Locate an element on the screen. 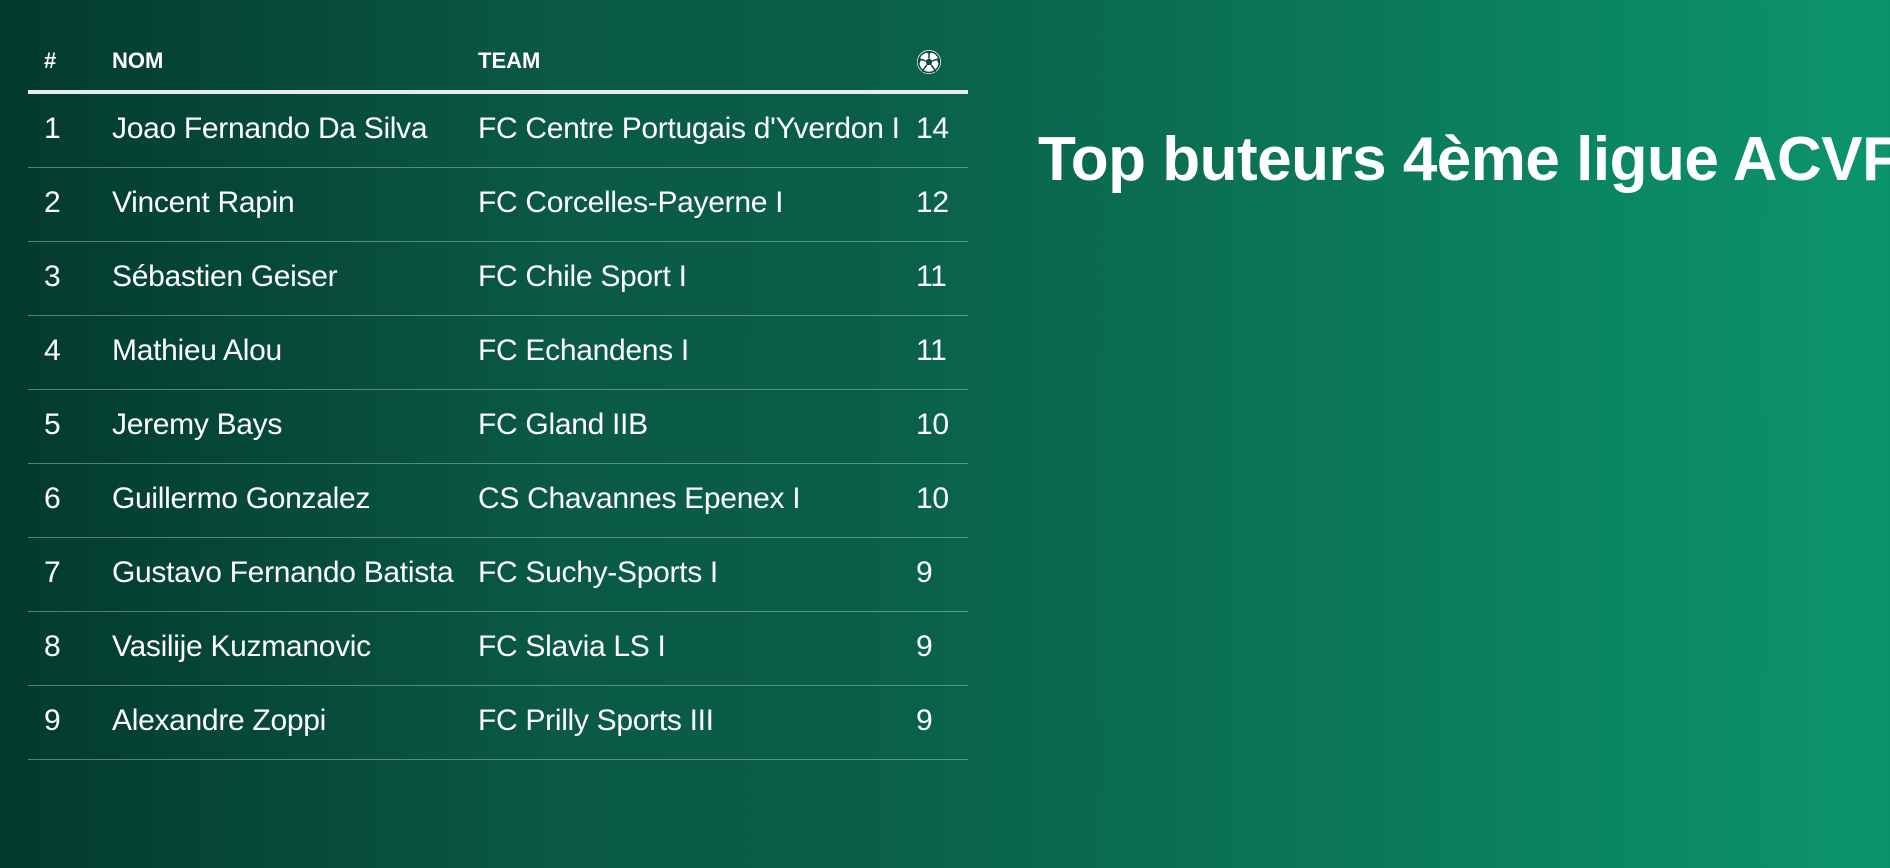 The height and width of the screenshot is (868, 1890). table-row: 2 Vincent Rapin FC Corcelles-Payerne I 12 is located at coordinates (498, 204).